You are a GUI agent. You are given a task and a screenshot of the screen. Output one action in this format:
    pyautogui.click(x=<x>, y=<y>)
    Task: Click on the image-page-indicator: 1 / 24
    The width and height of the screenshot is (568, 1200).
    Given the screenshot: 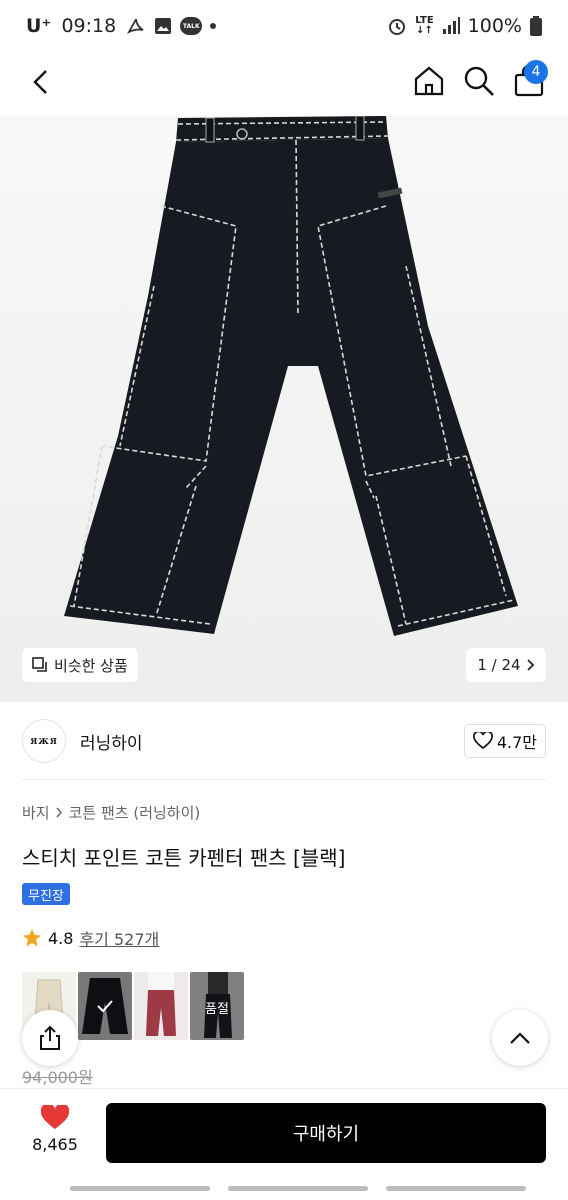 What is the action you would take?
    pyautogui.click(x=506, y=665)
    